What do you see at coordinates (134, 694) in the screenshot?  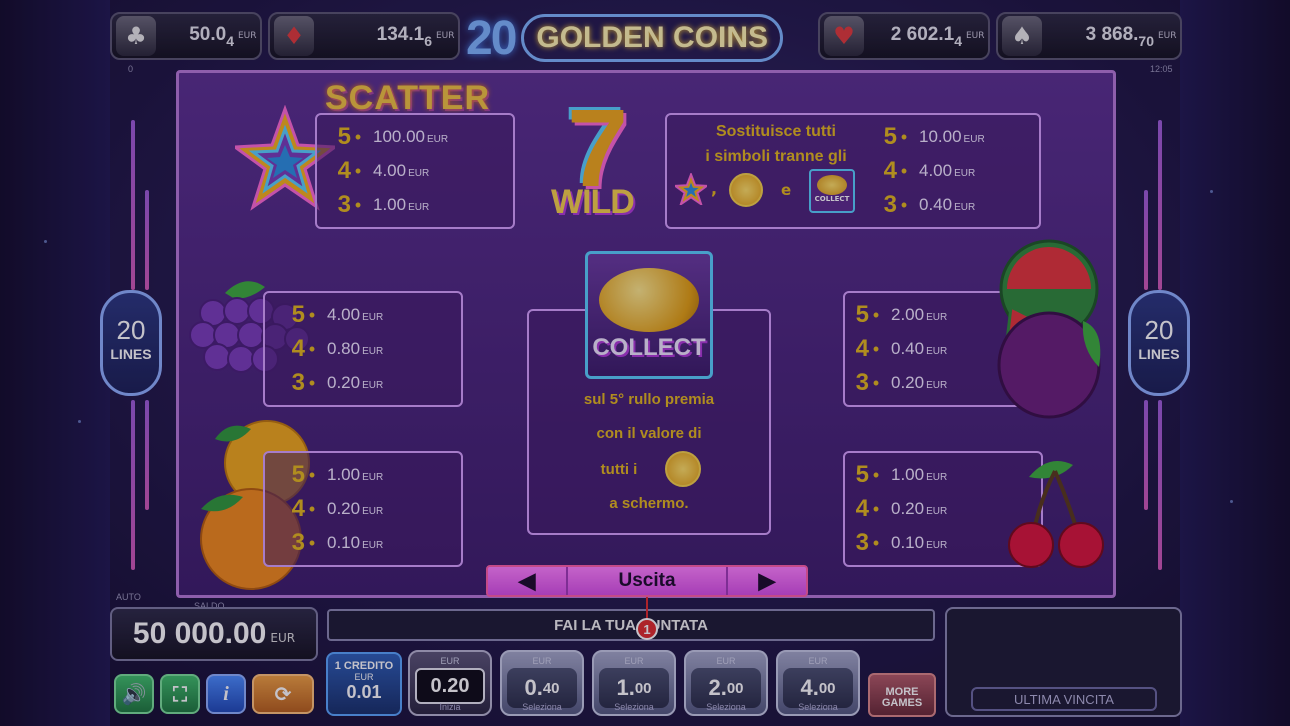 I see `sound-icon: 🔊` at bounding box center [134, 694].